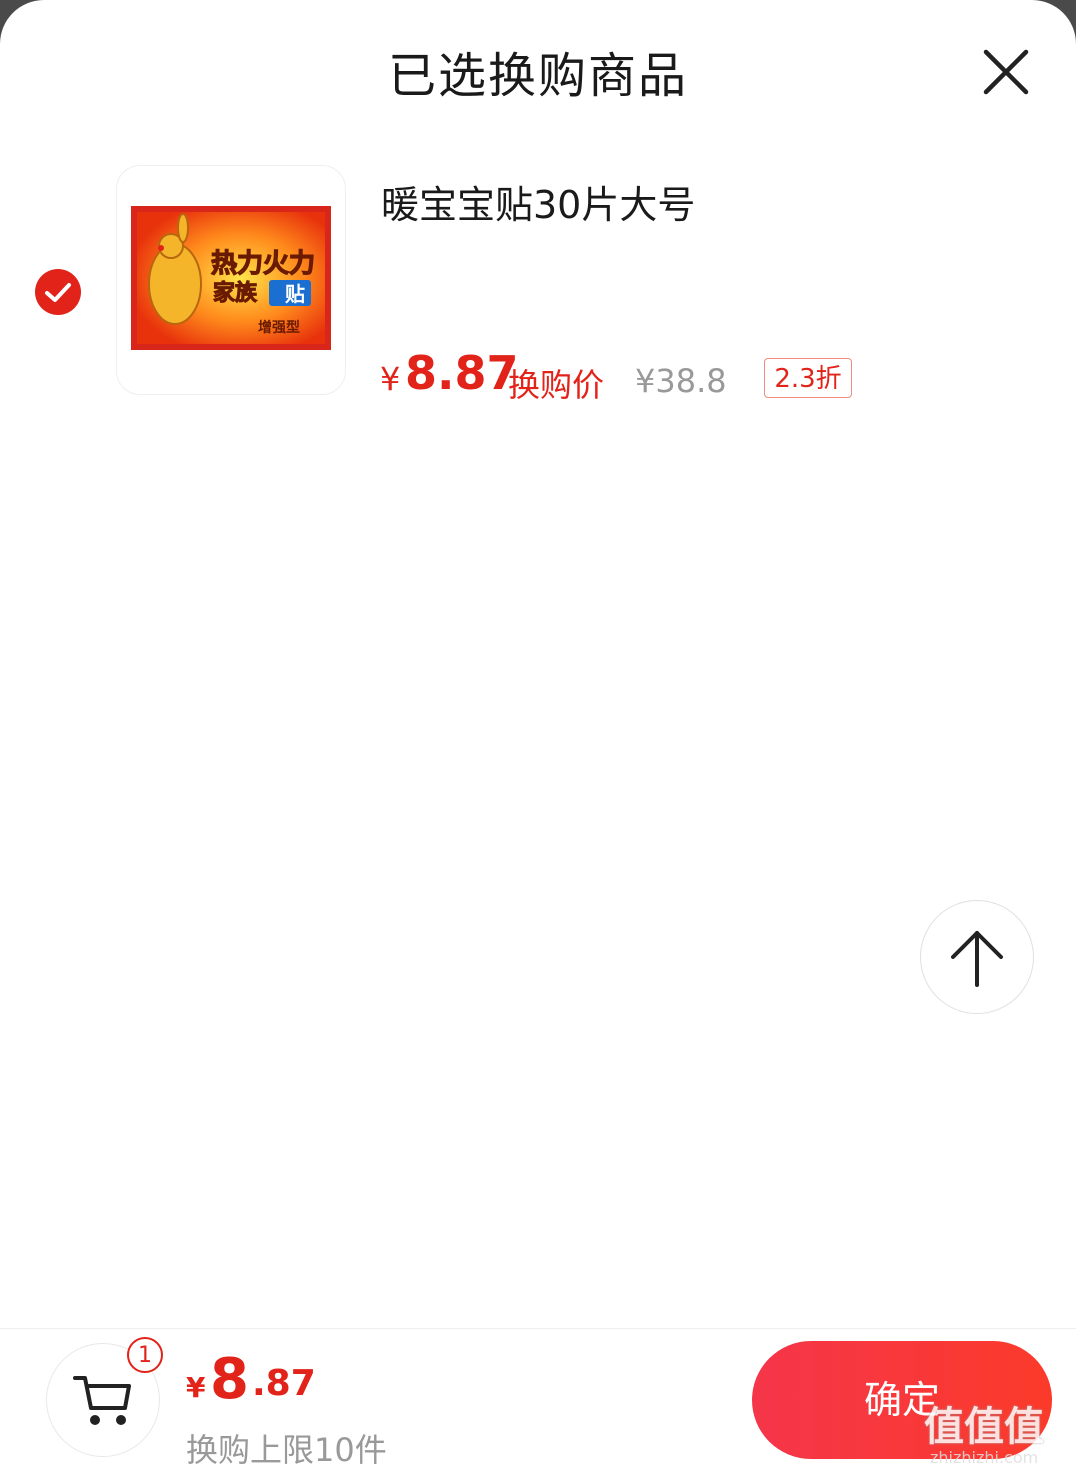 The width and height of the screenshot is (1076, 1478). I want to click on close-button, so click(1006, 72).